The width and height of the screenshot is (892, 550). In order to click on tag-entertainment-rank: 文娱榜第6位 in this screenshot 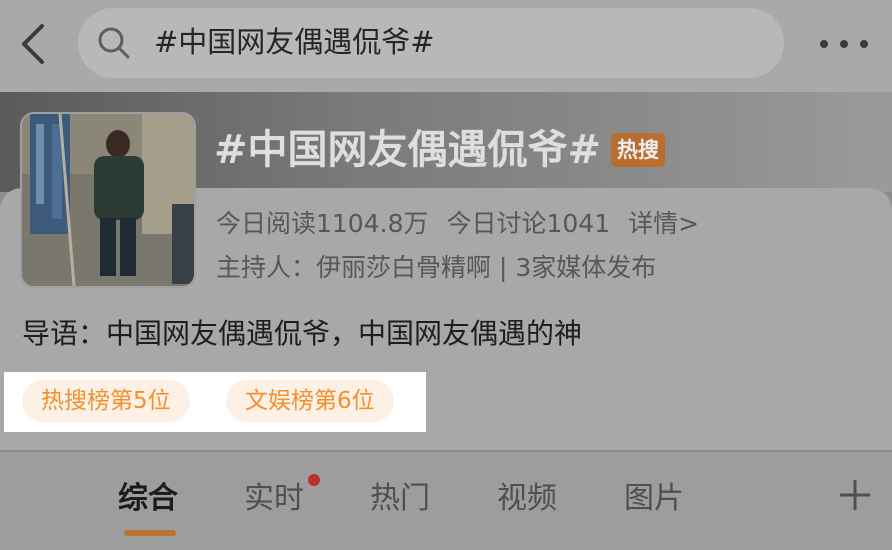, I will do `click(310, 401)`.